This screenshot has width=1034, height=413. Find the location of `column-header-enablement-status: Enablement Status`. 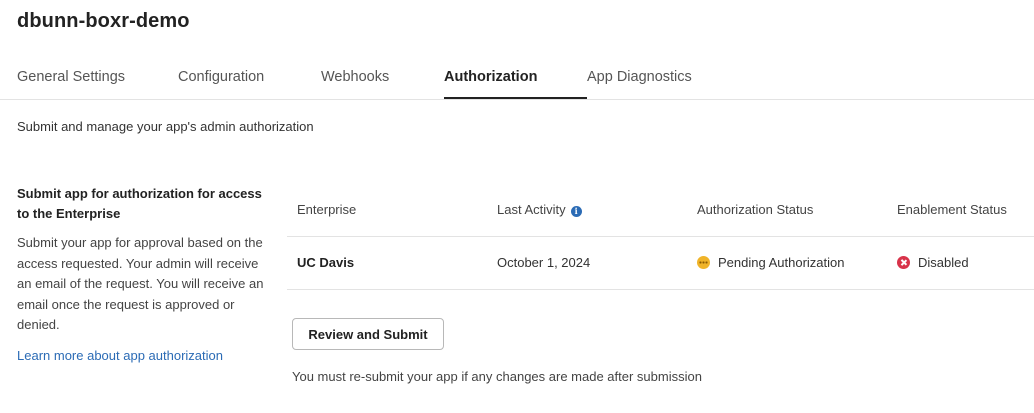

column-header-enablement-status: Enablement Status is located at coordinates (952, 209).